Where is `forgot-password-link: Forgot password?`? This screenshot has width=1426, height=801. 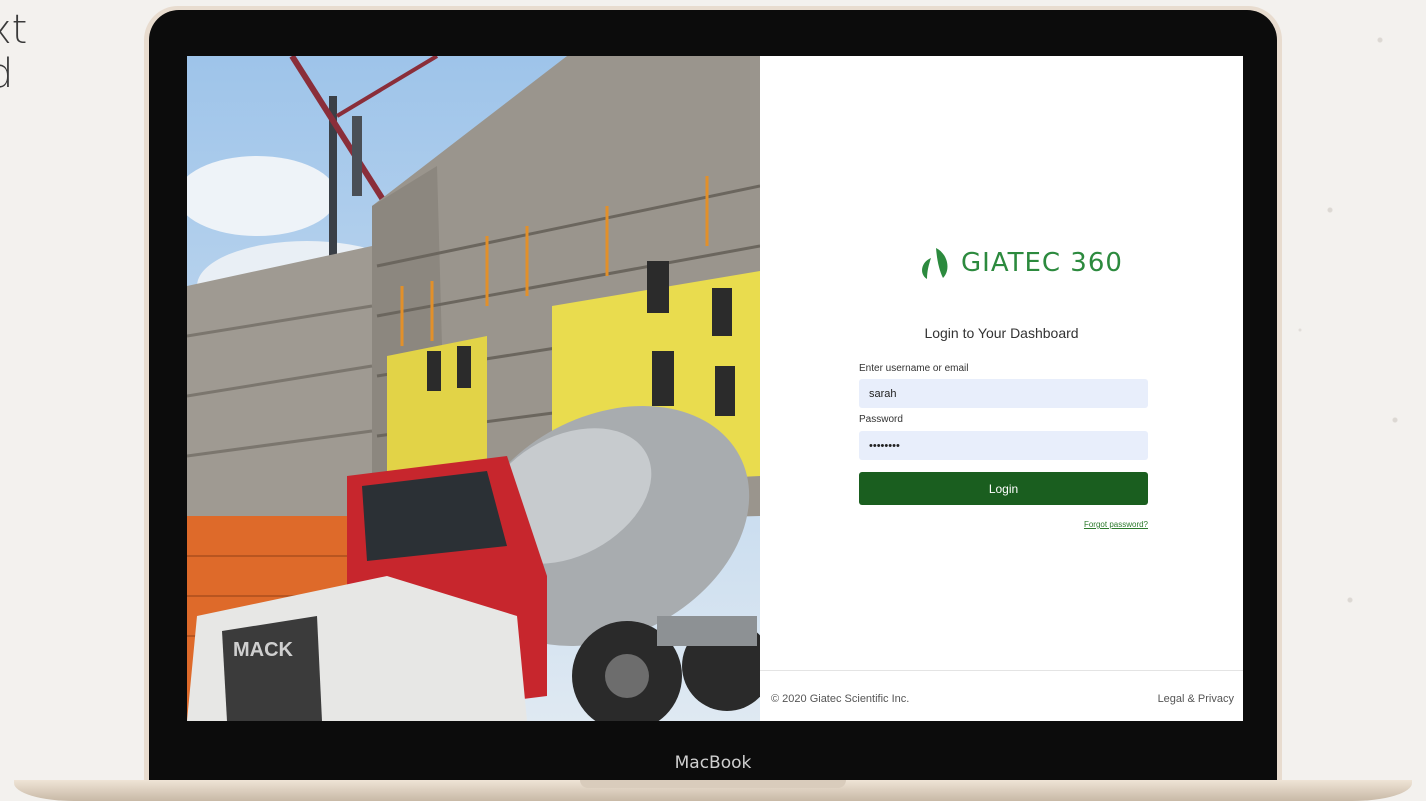
forgot-password-link: Forgot password? is located at coordinates (1116, 524).